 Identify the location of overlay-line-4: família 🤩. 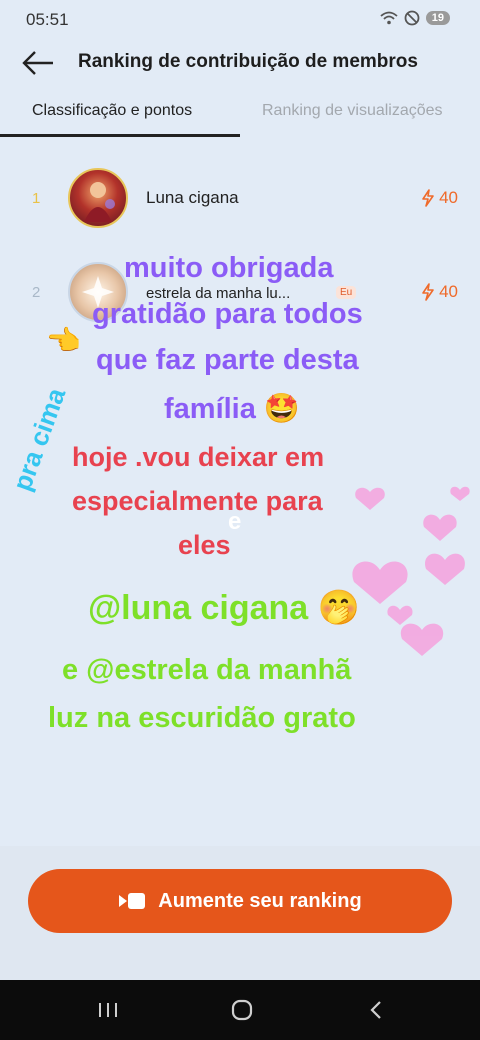
(232, 409).